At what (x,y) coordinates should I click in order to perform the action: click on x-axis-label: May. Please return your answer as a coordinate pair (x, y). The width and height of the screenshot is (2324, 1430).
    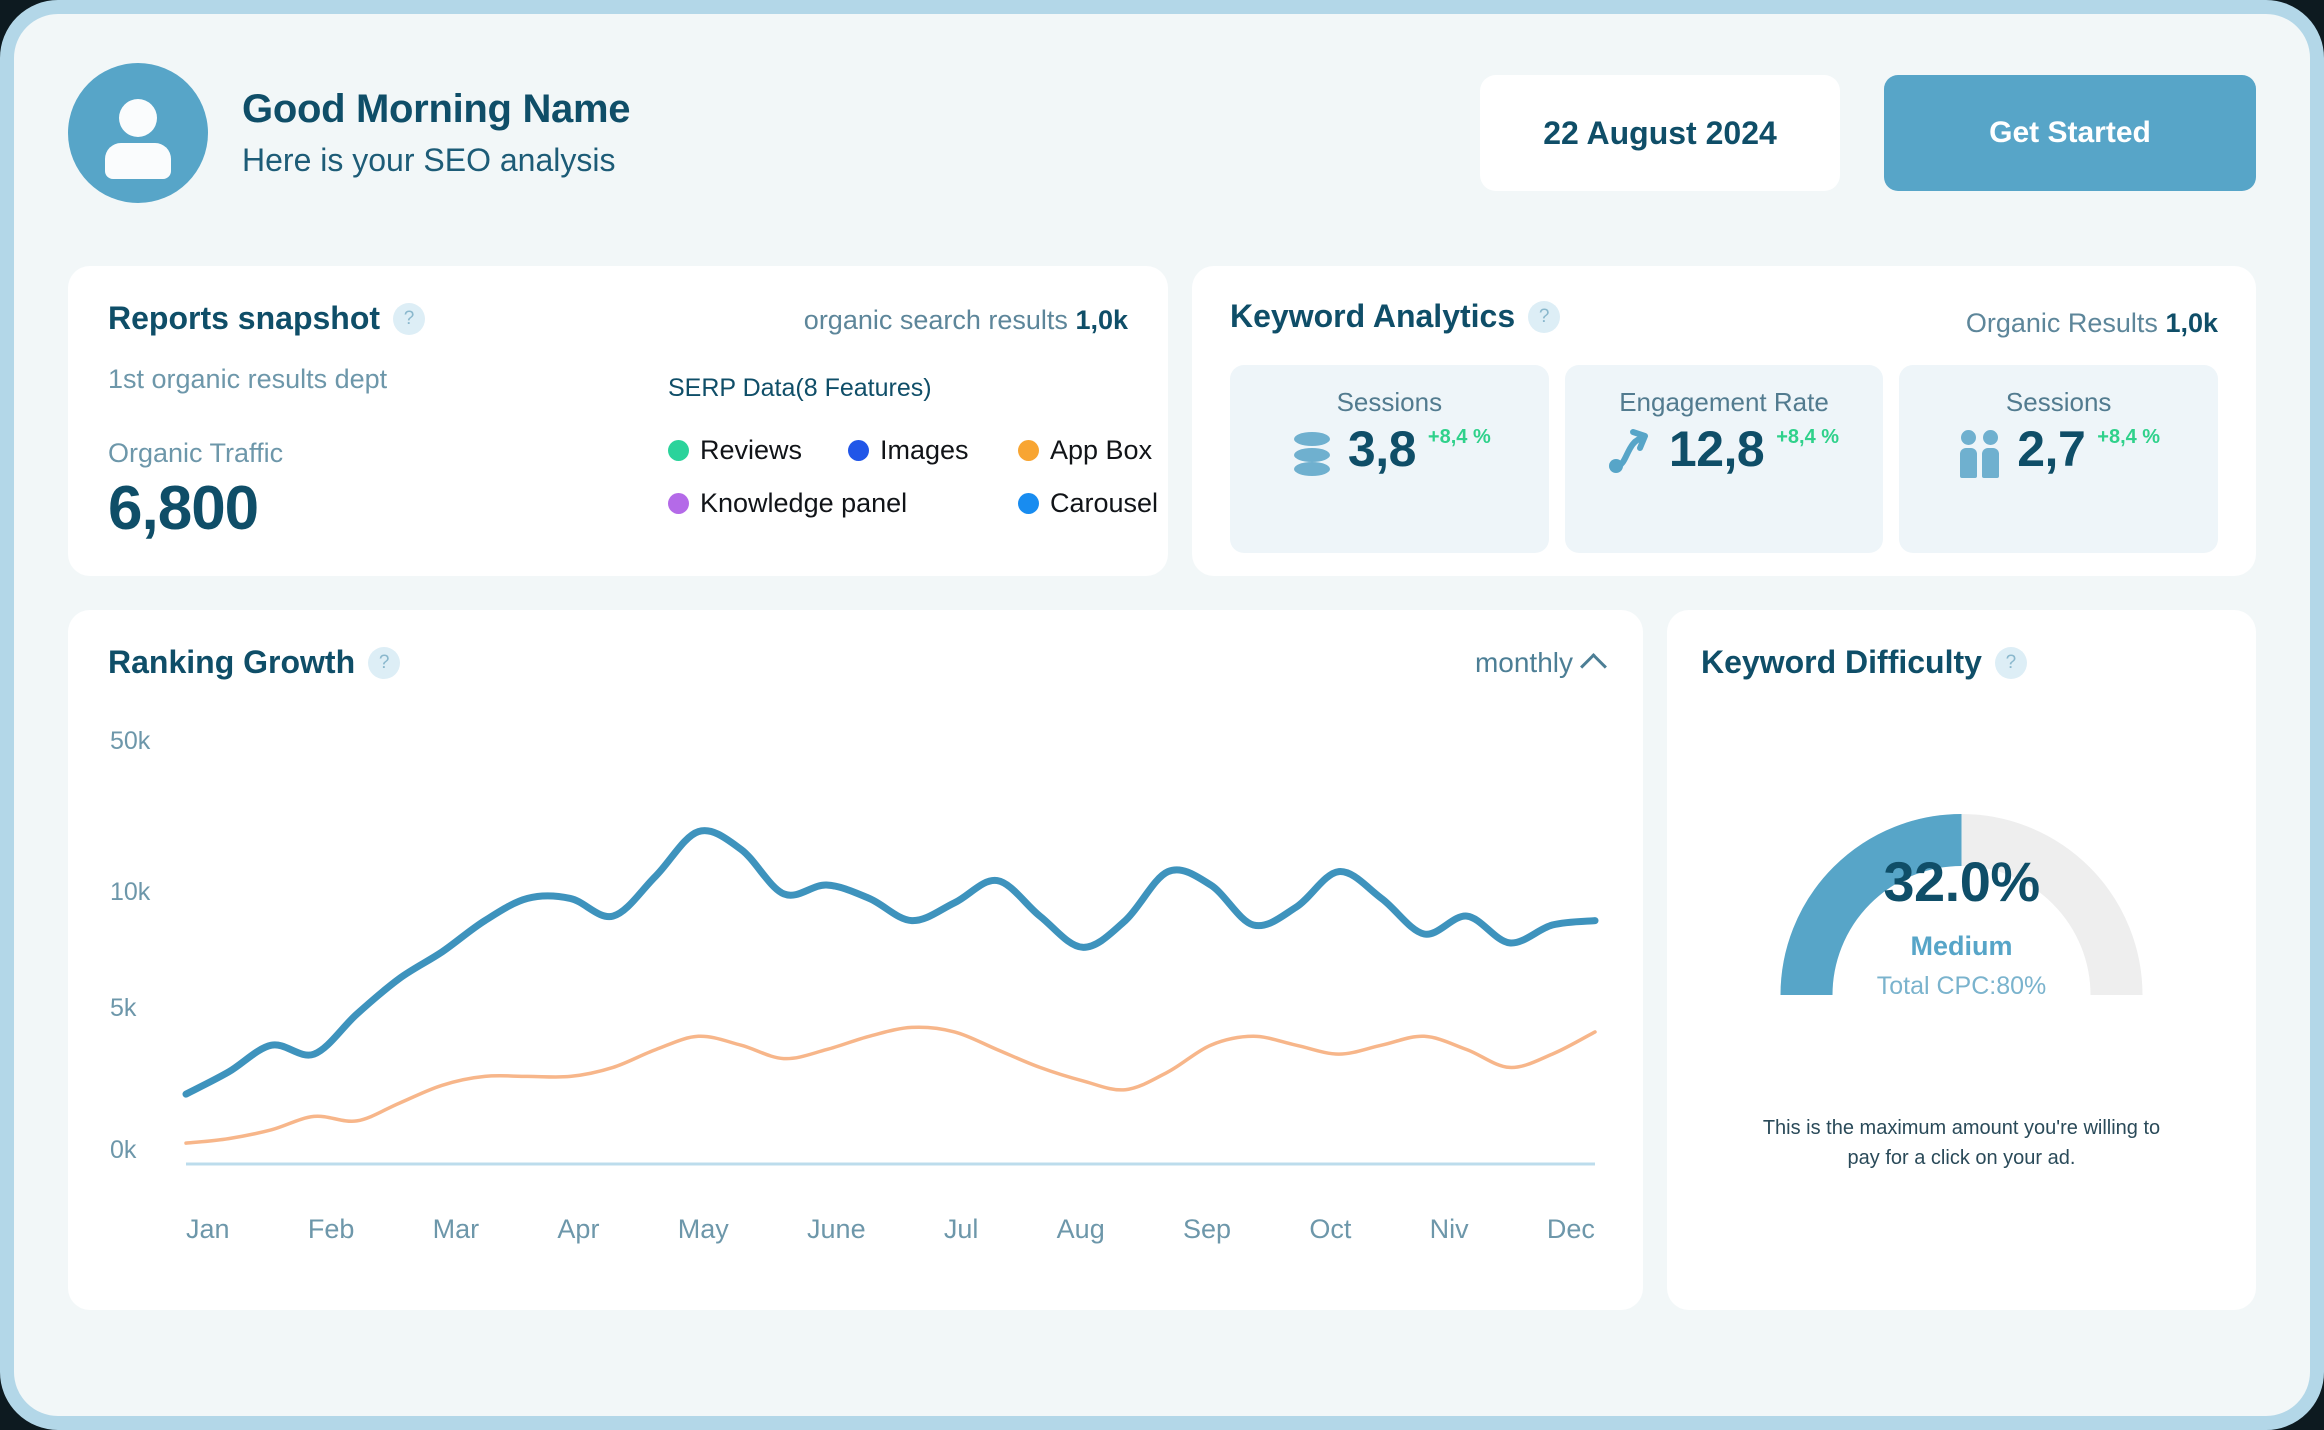
    Looking at the image, I should click on (703, 1229).